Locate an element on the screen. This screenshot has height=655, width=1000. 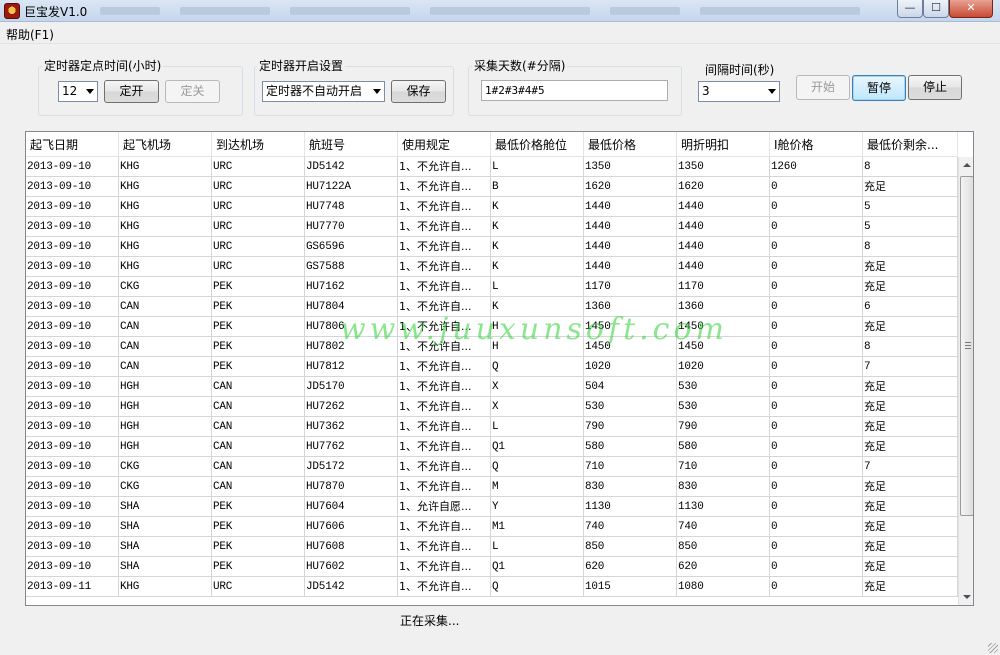
interval-select: 3 is located at coordinates (739, 91).